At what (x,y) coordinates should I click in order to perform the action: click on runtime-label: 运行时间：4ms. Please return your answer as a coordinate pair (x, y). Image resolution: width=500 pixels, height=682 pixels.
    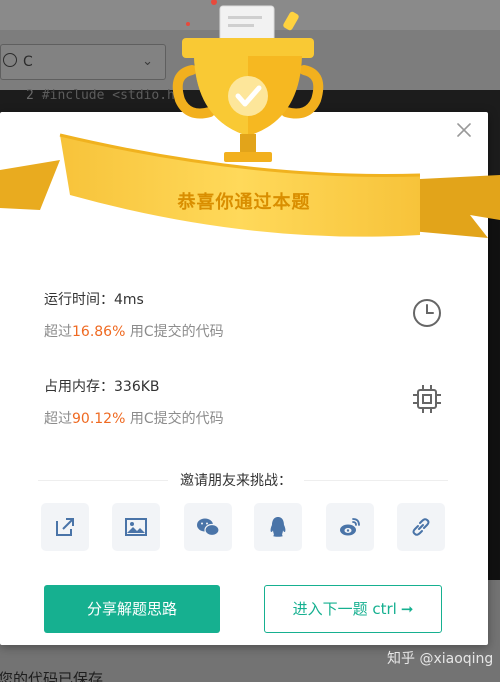
    Looking at the image, I should click on (94, 300).